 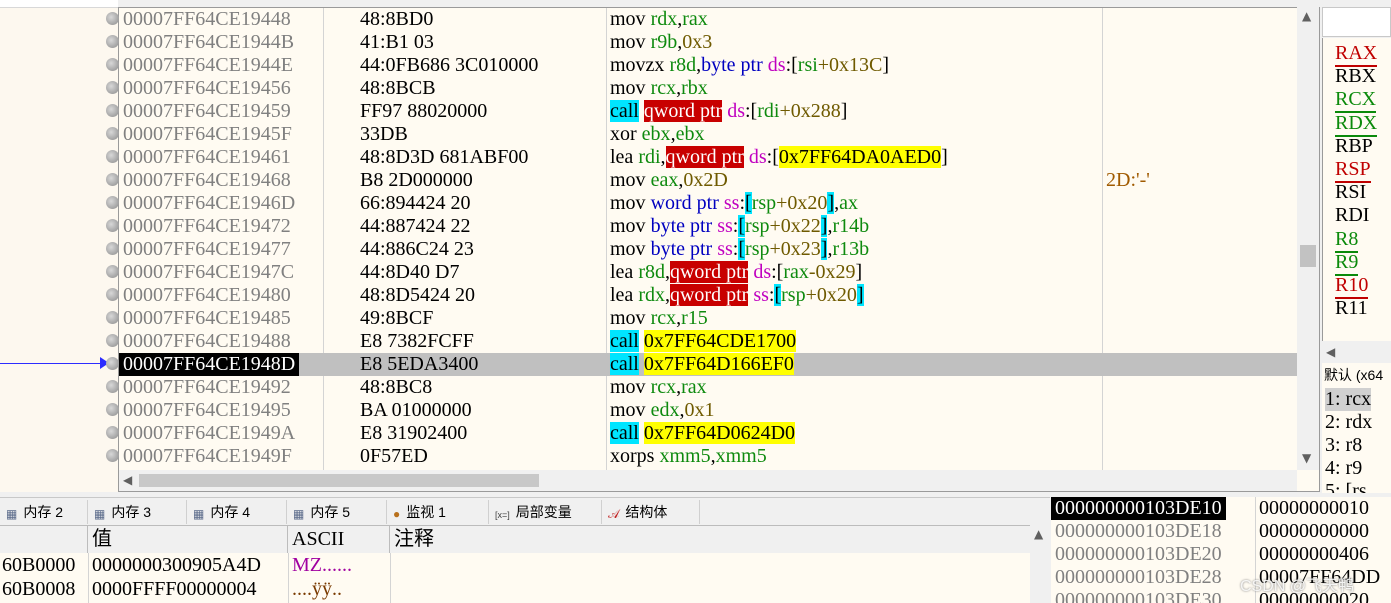 I want to click on instruction-row: 00007FF64CE19485 49:8BCF mov rcx,r15, so click(x=709, y=318).